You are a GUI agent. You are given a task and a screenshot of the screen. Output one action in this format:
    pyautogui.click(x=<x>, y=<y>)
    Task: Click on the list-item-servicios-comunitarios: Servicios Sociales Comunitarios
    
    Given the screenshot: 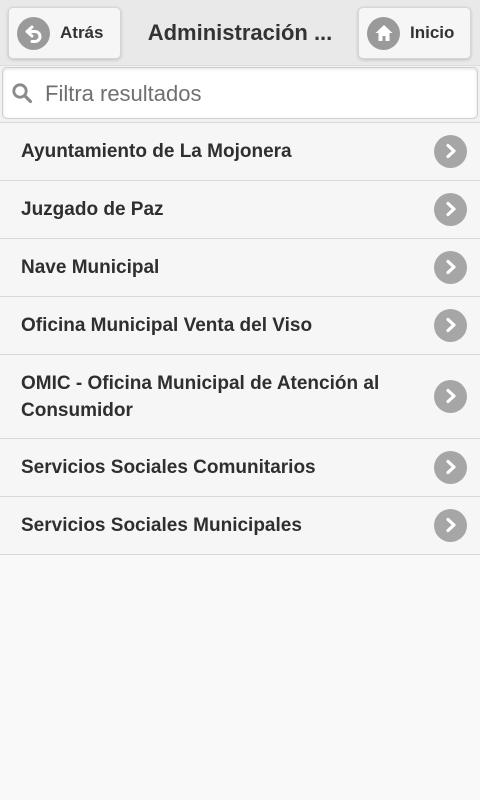 What is the action you would take?
    pyautogui.click(x=240, y=468)
    